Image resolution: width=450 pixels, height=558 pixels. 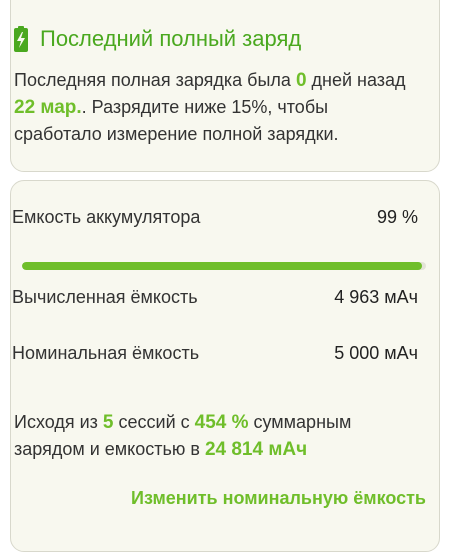 I want to click on threshold-value: 15%,, so click(x=252, y=107).